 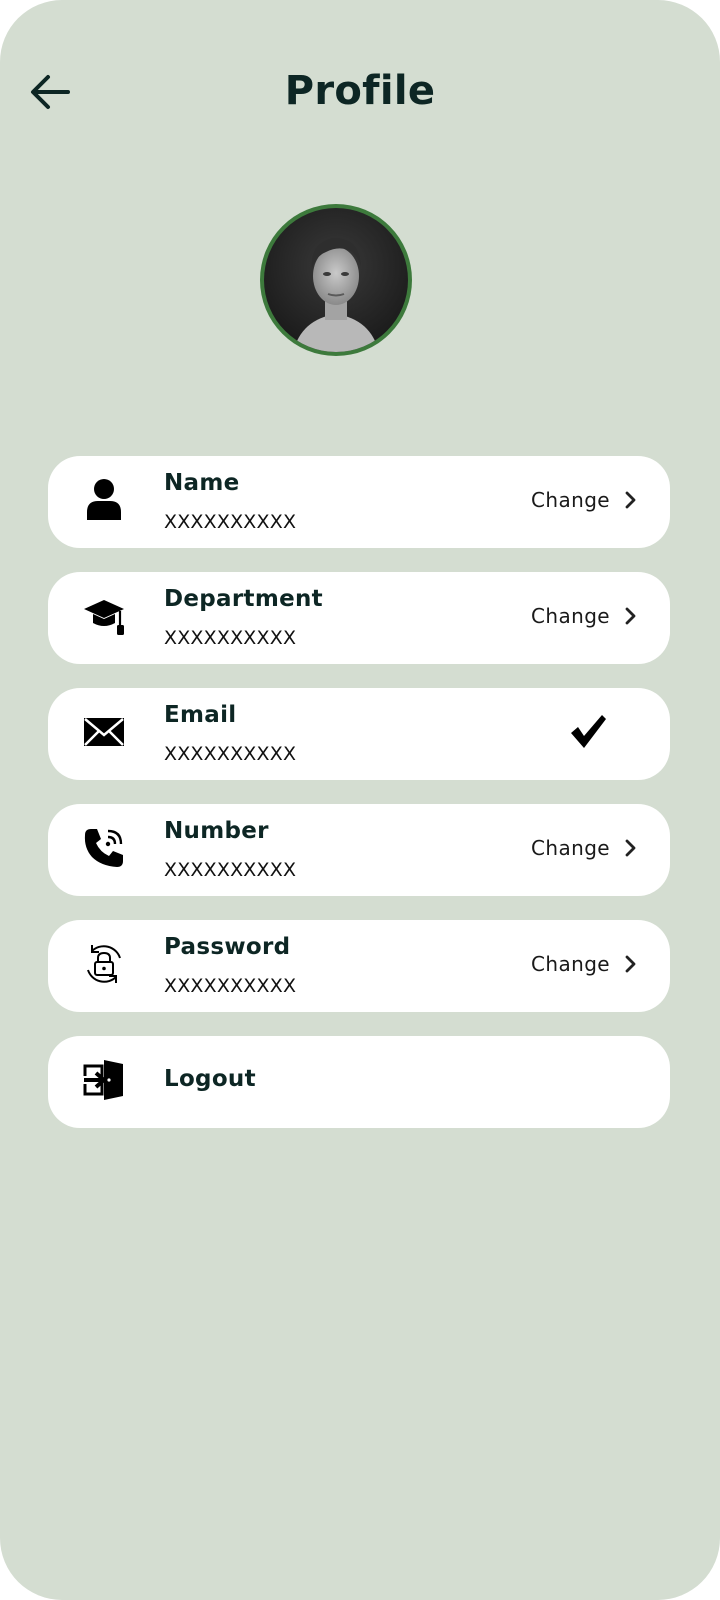 I want to click on name-row: Name XXXXXXXXXX Change, so click(x=359, y=502).